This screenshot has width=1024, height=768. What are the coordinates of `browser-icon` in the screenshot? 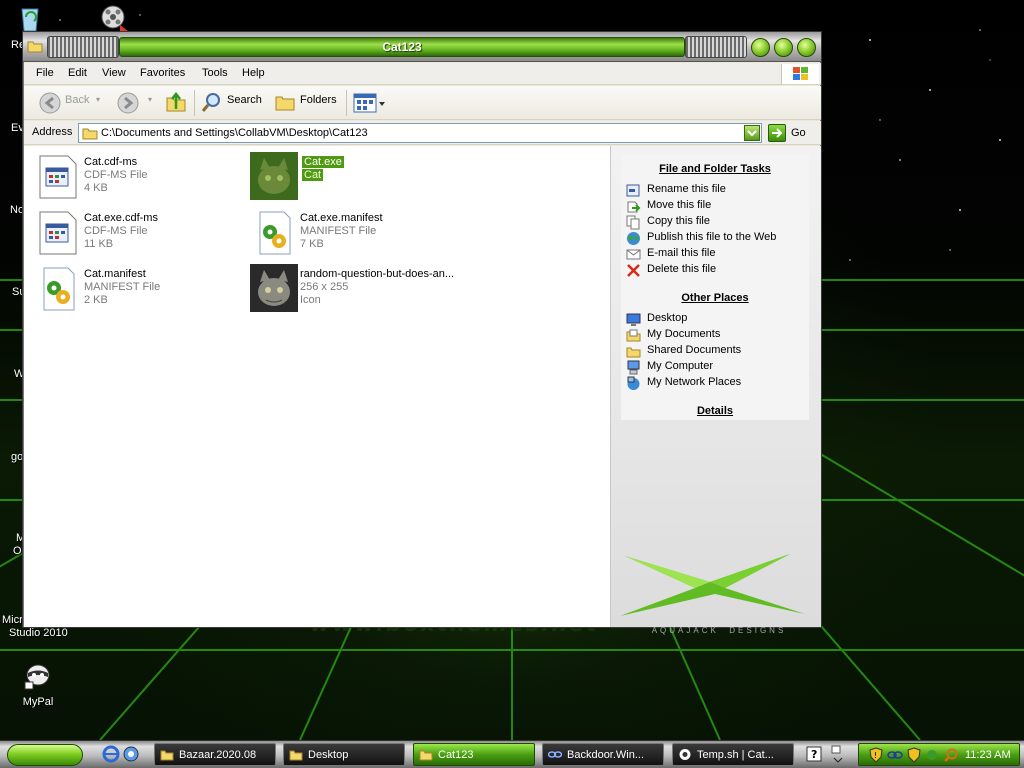 It's located at (685, 754).